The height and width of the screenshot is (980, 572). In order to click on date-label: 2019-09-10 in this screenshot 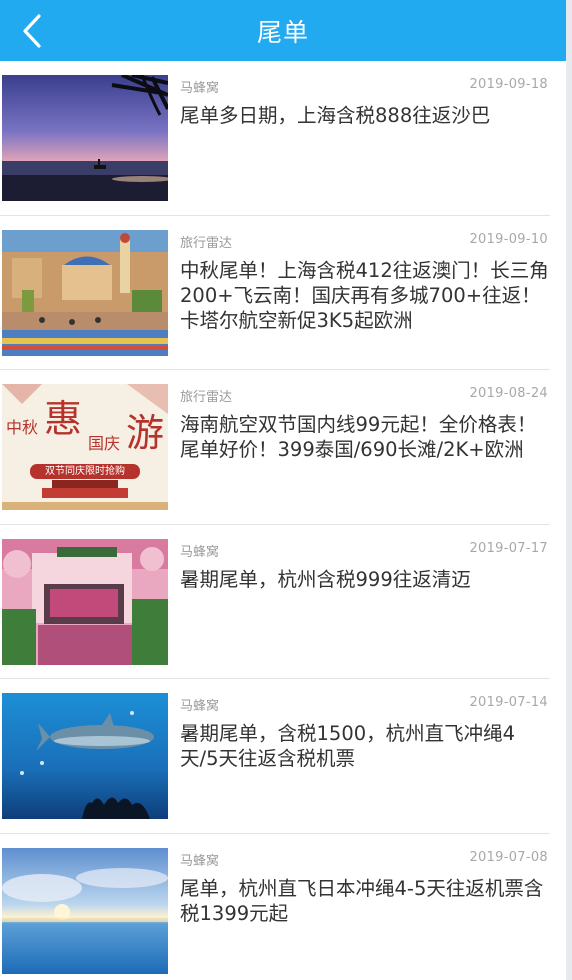, I will do `click(508, 239)`.